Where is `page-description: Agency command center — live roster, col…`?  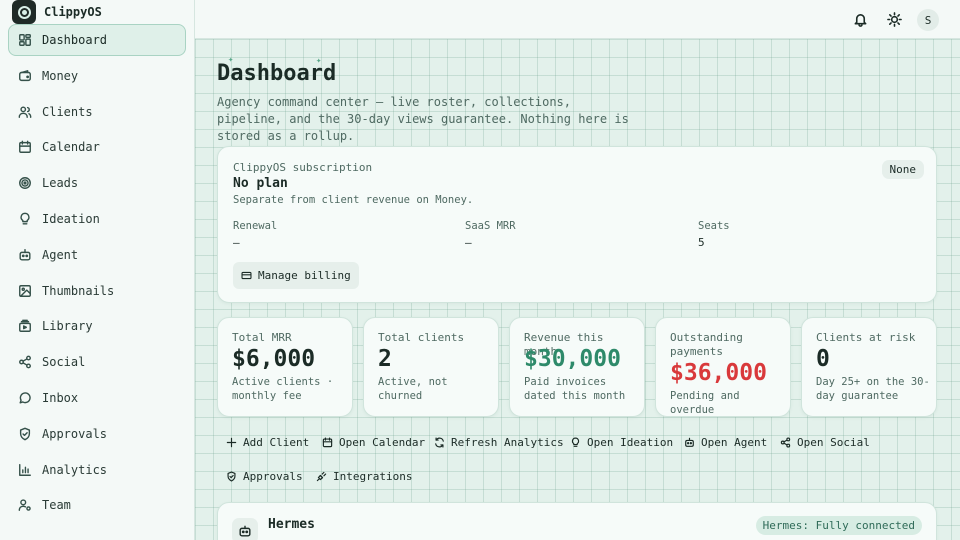
page-description: Agency command center — live roster, col… is located at coordinates (423, 119).